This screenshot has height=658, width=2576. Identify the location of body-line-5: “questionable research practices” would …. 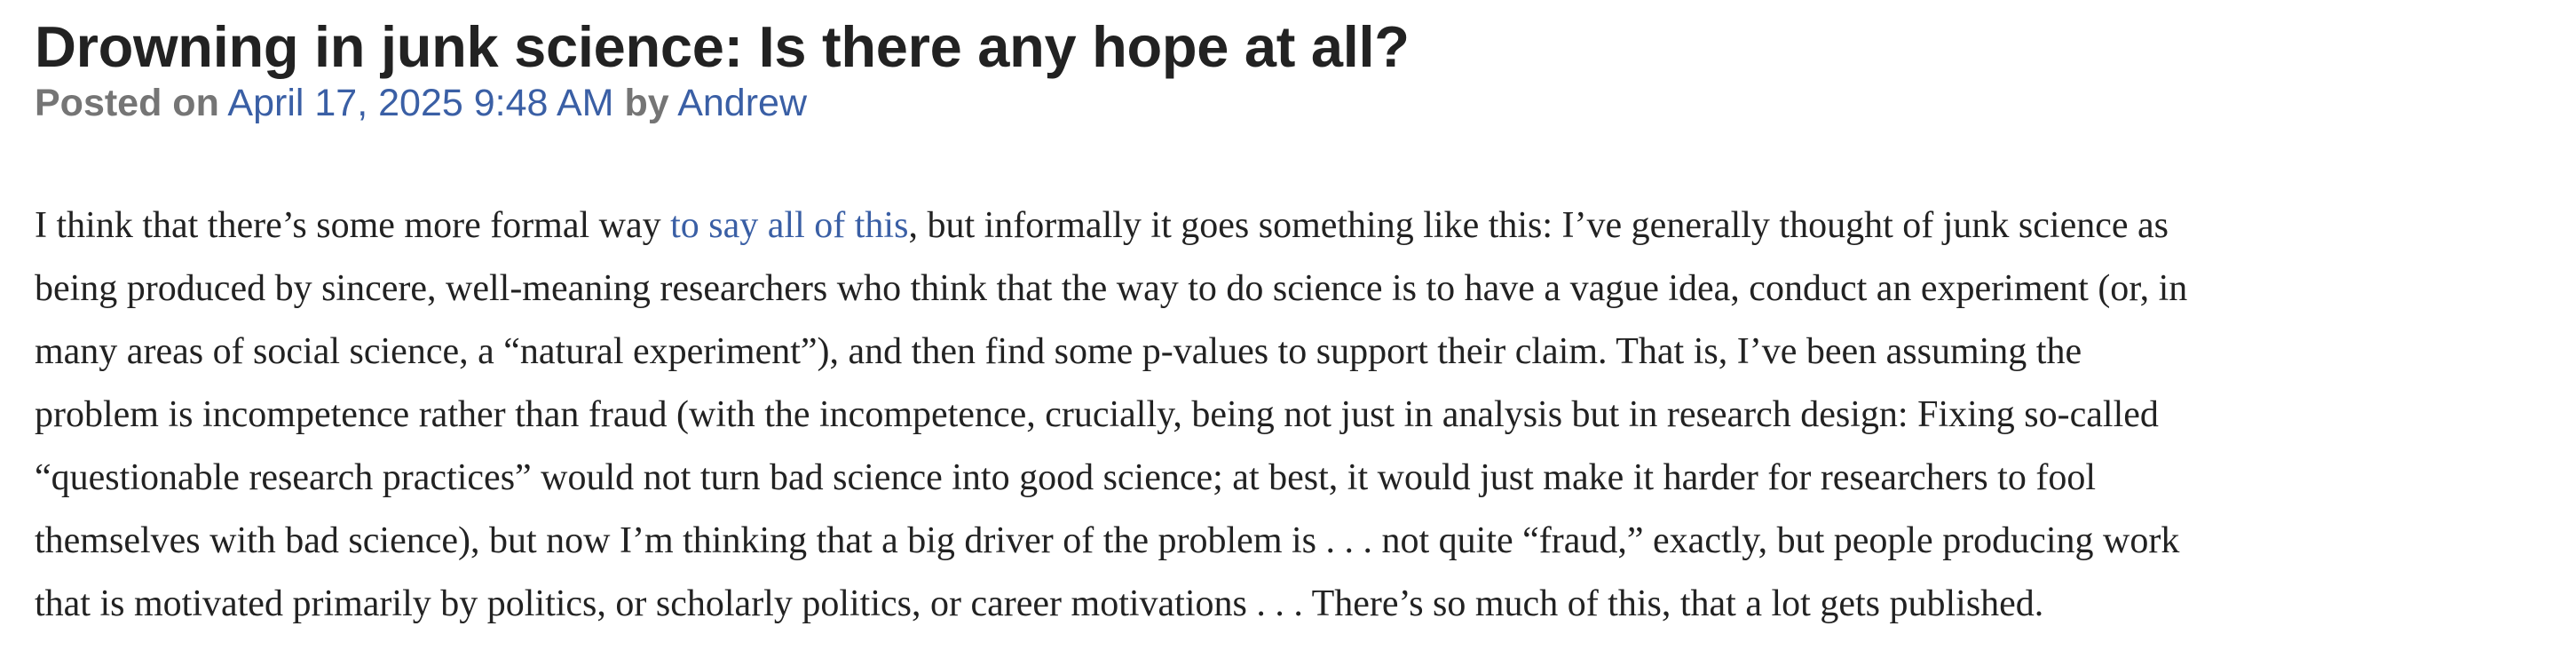
(1065, 477).